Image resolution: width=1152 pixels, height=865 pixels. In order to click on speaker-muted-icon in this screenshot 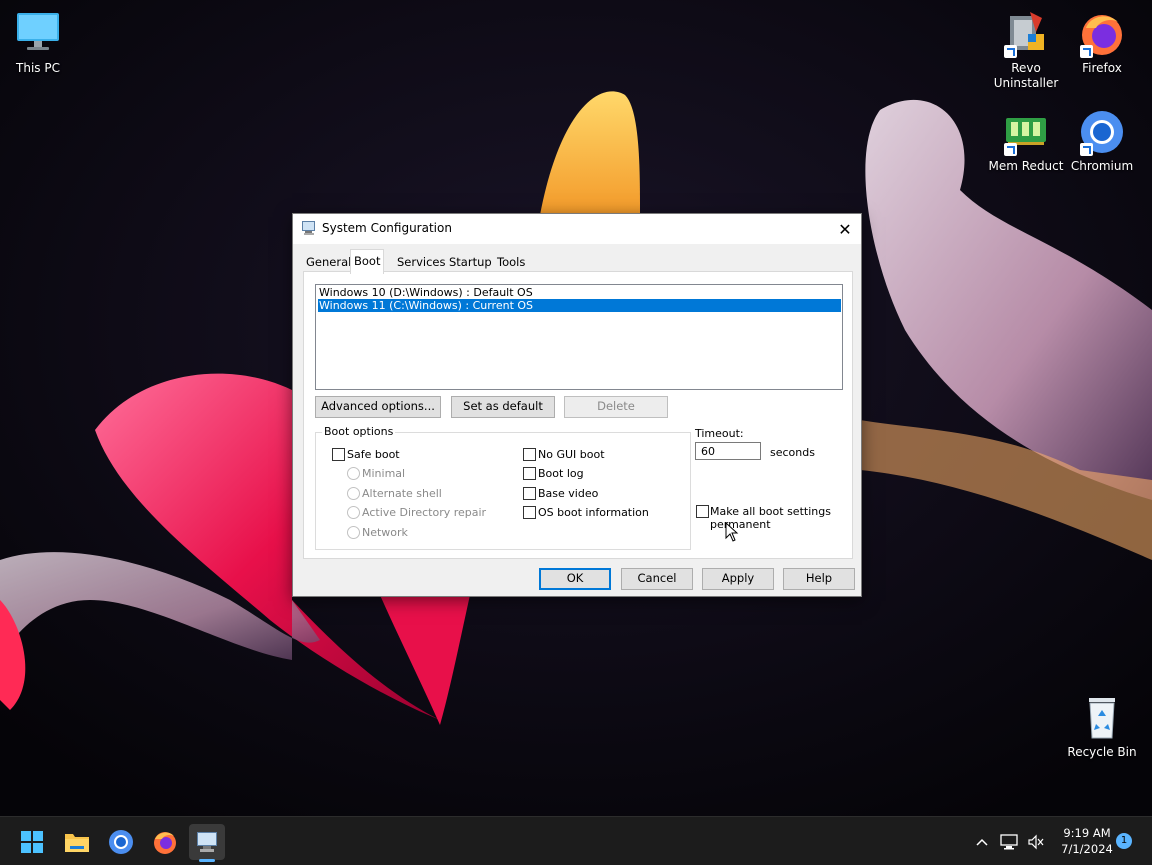, I will do `click(1036, 842)`.